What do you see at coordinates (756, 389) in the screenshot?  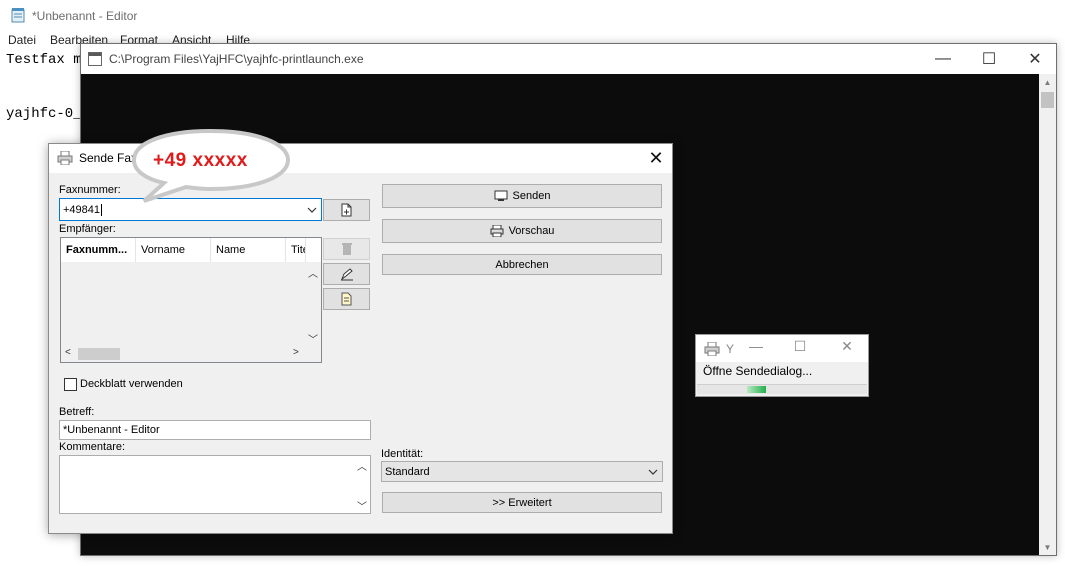 I see `progress-bar-fill` at bounding box center [756, 389].